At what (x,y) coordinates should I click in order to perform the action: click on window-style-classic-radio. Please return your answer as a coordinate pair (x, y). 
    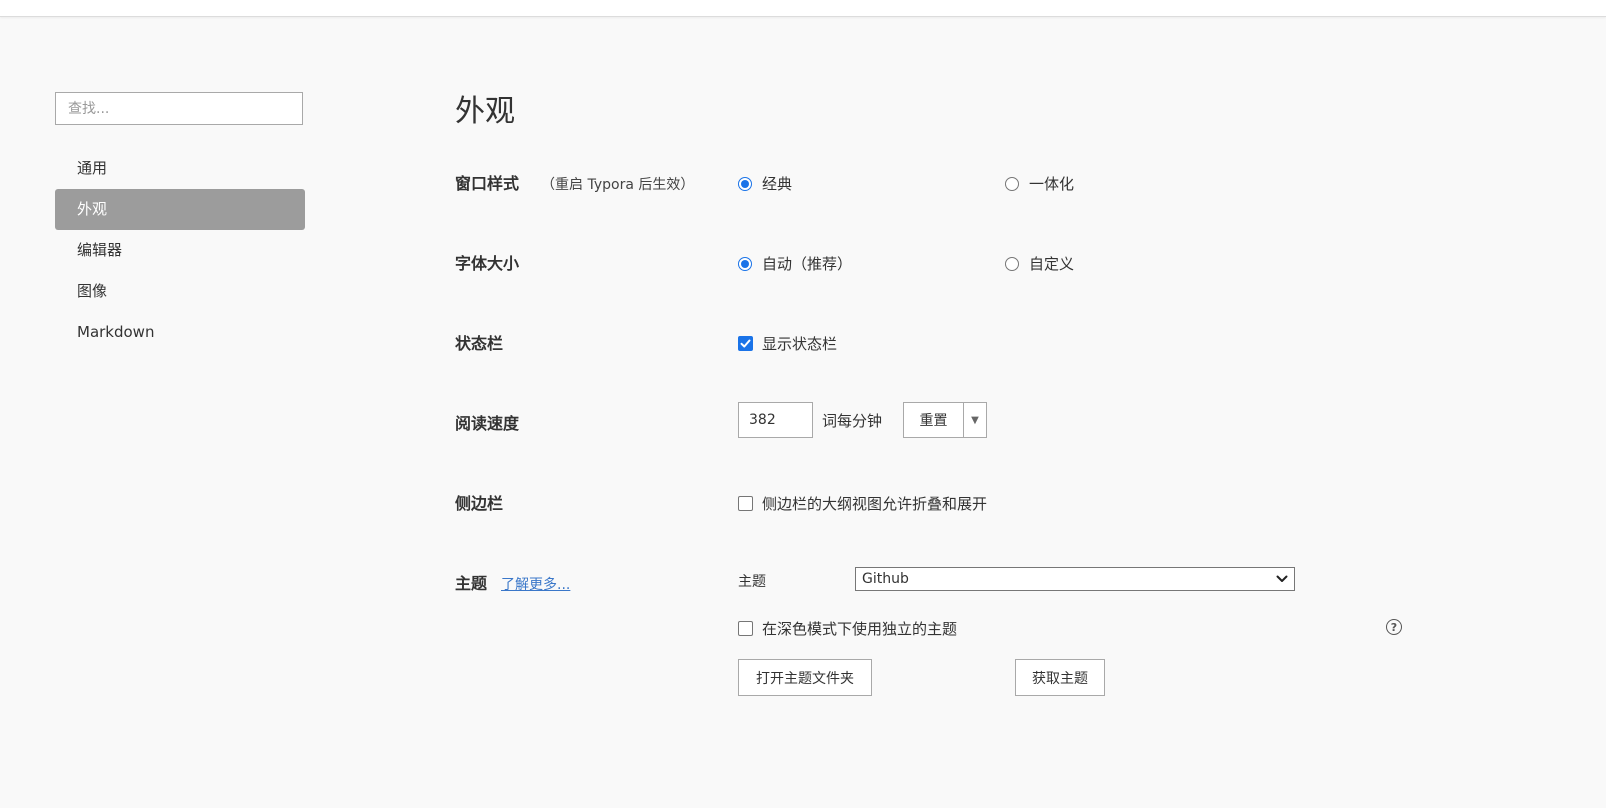
    Looking at the image, I should click on (745, 183).